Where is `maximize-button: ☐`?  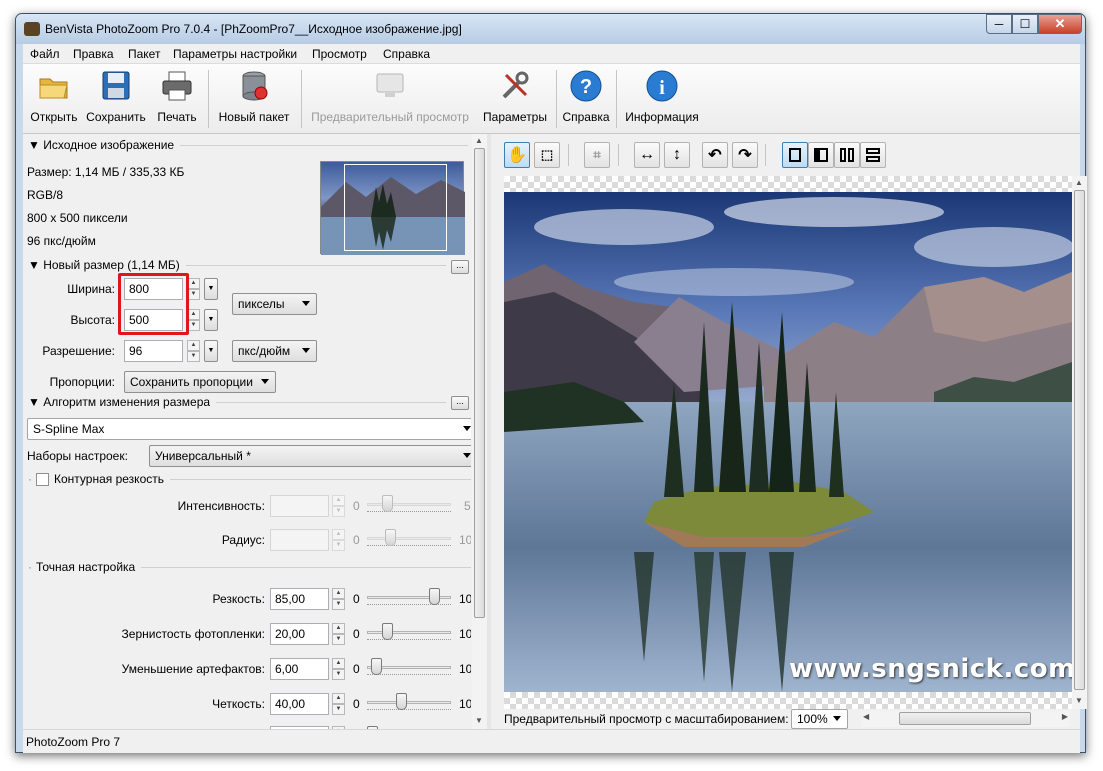
maximize-button: ☐ is located at coordinates (1025, 24).